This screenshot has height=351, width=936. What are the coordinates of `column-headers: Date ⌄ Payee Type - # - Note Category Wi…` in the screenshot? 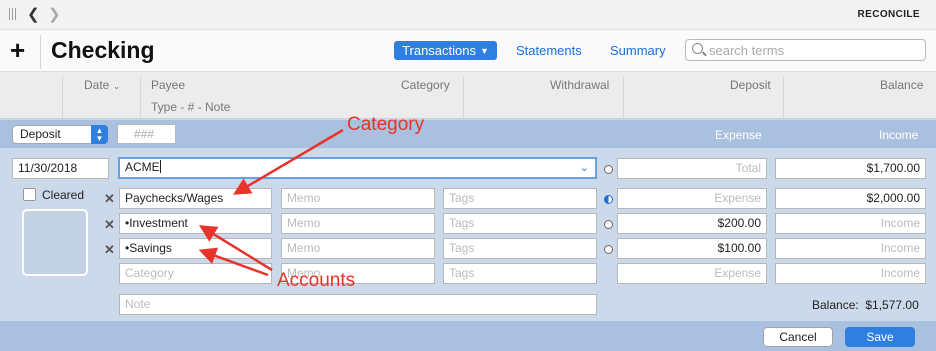 It's located at (468, 95).